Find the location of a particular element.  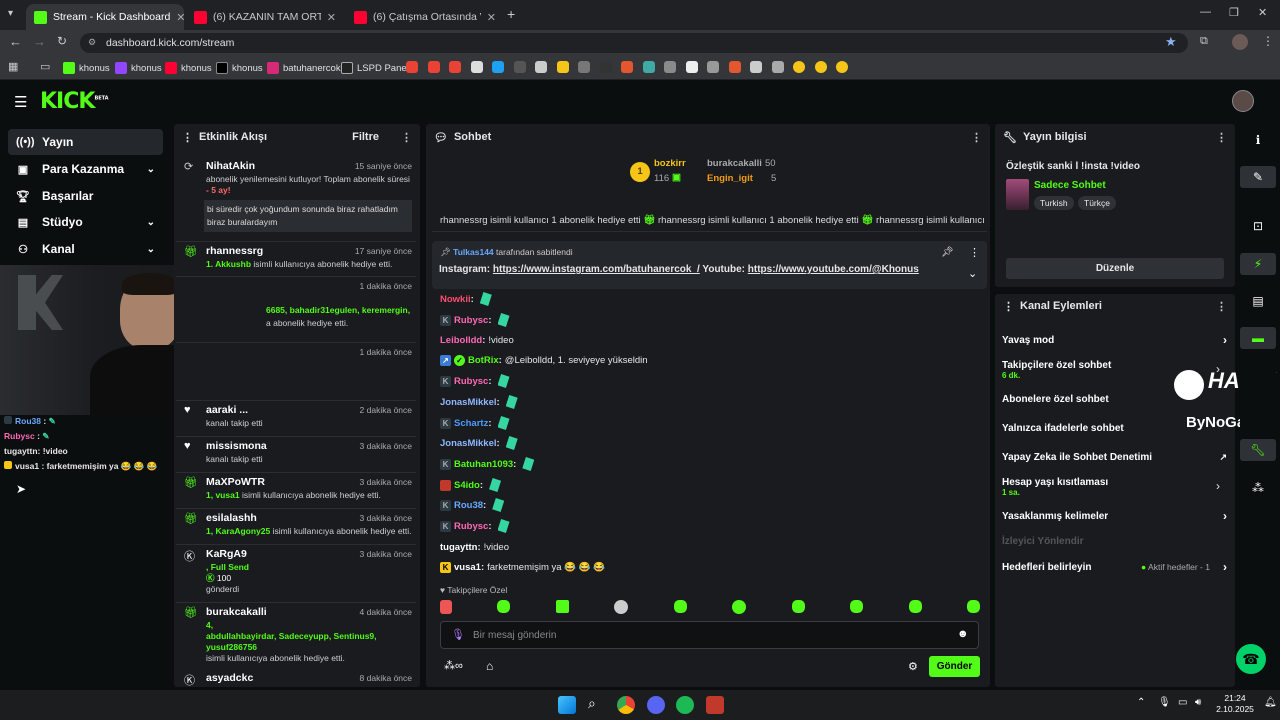

bookmark-instagram: batuhanercok is located at coordinates (304, 68).